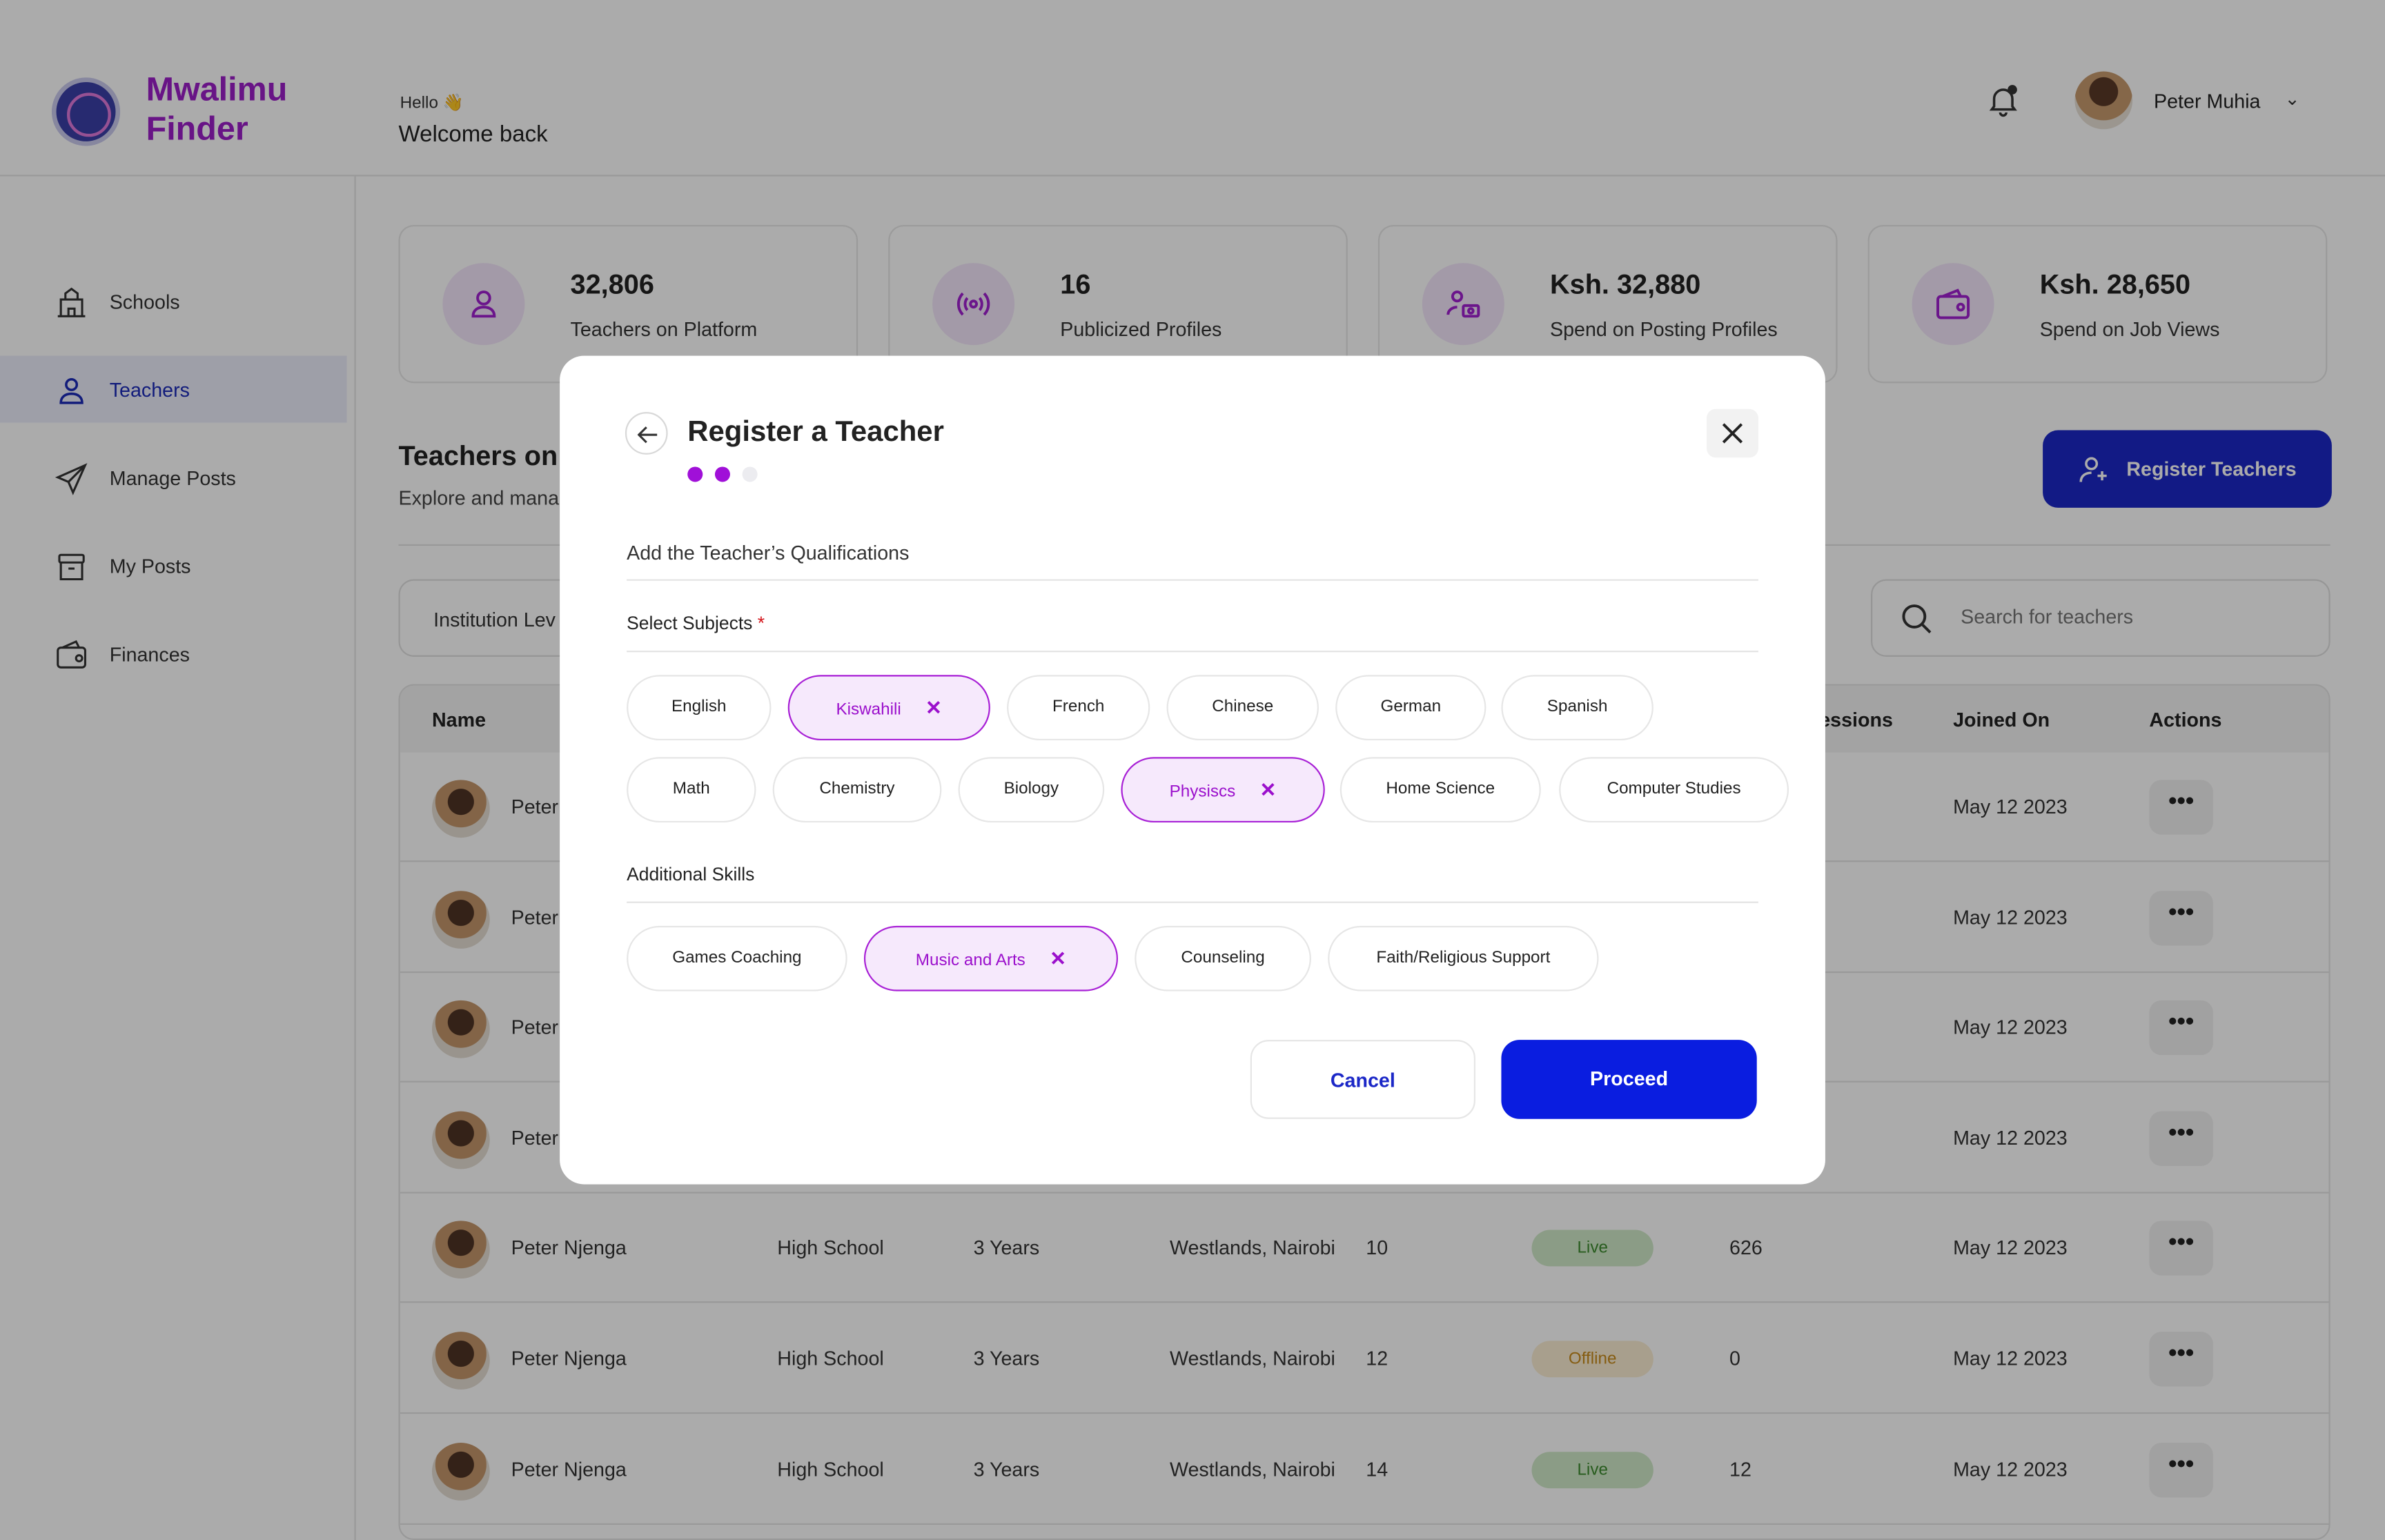  I want to click on subject-chip: Biology, so click(1031, 790).